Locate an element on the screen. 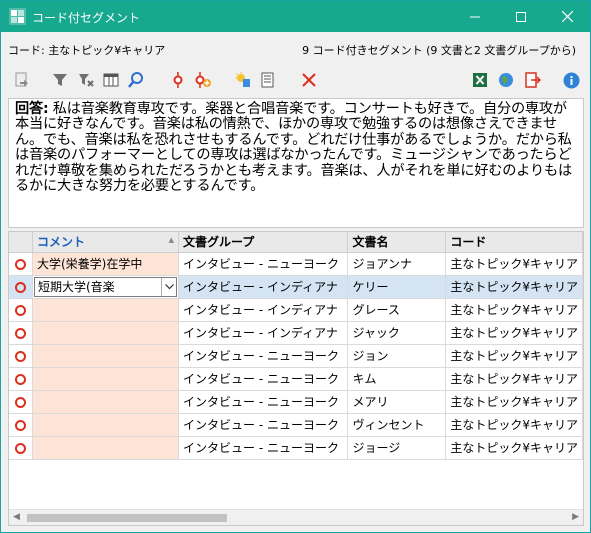 The width and height of the screenshot is (591, 533). document-arrow-button is located at coordinates (22, 80).